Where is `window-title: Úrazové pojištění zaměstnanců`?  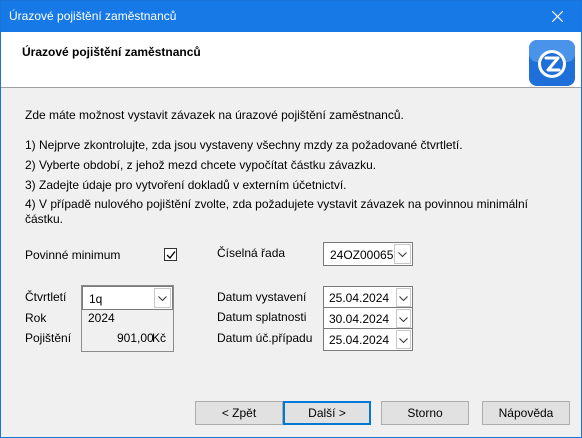
window-title: Úrazové pojištění zaměstnanců is located at coordinates (93, 16).